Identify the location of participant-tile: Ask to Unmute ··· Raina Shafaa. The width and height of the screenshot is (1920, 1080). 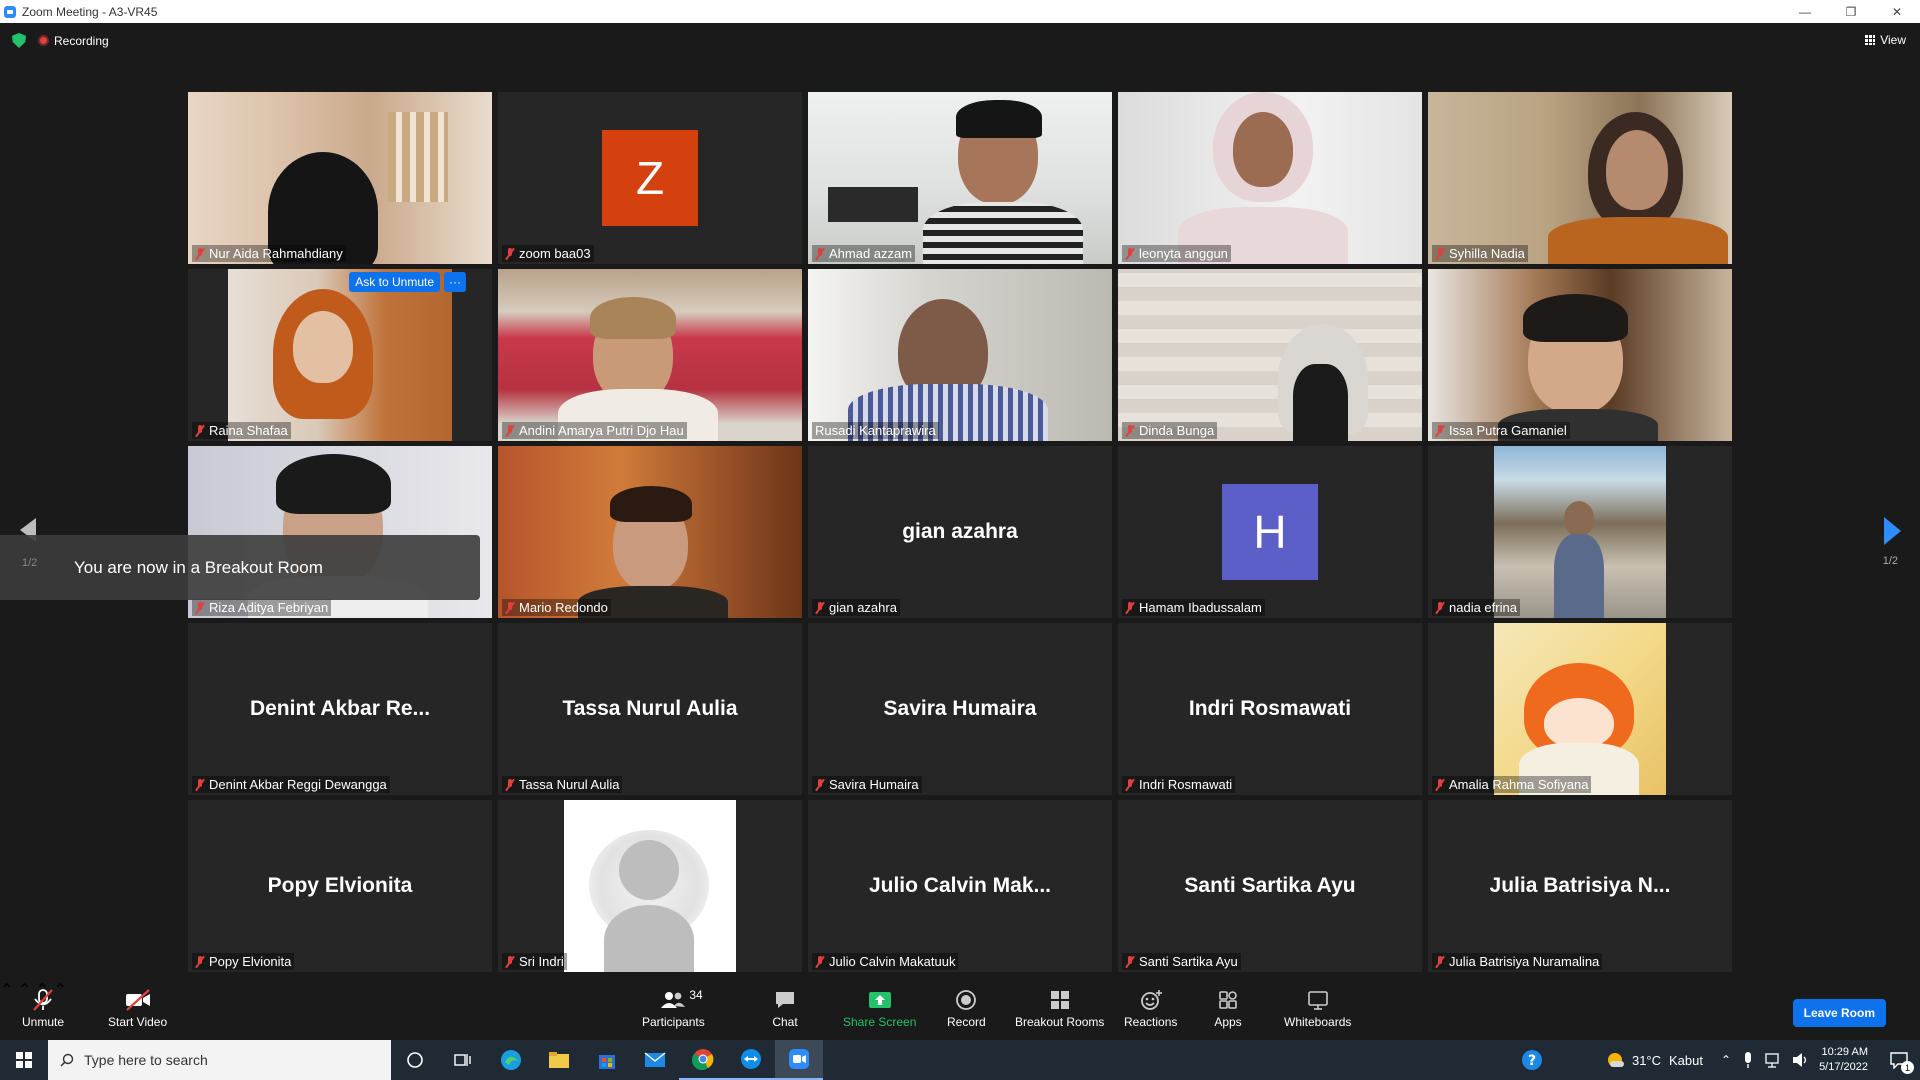
(340, 355).